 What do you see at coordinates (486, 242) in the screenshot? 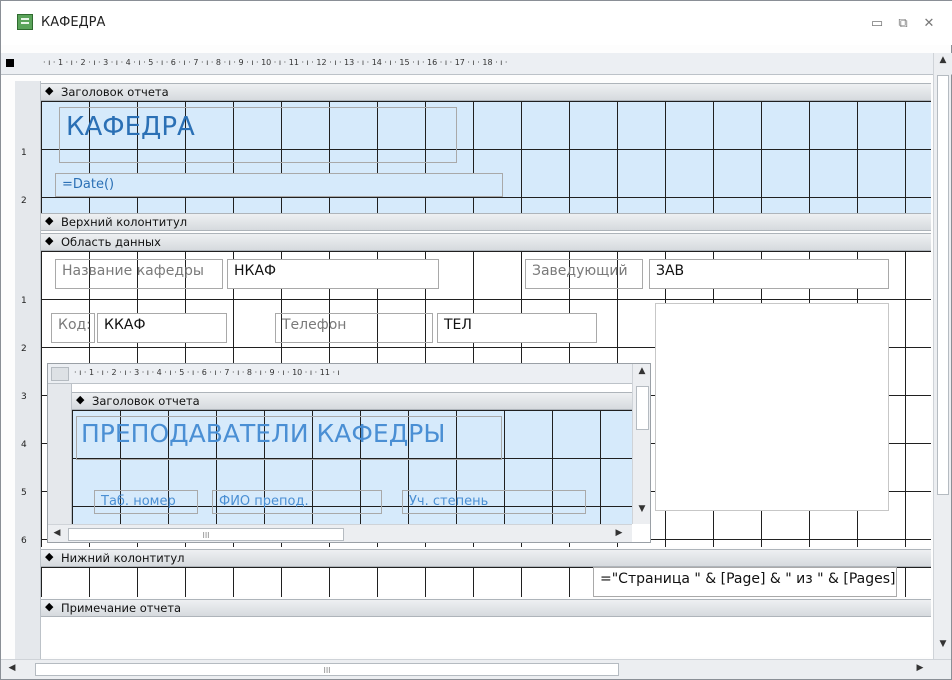
I see `section-bar-detail: ◆ Область данных` at bounding box center [486, 242].